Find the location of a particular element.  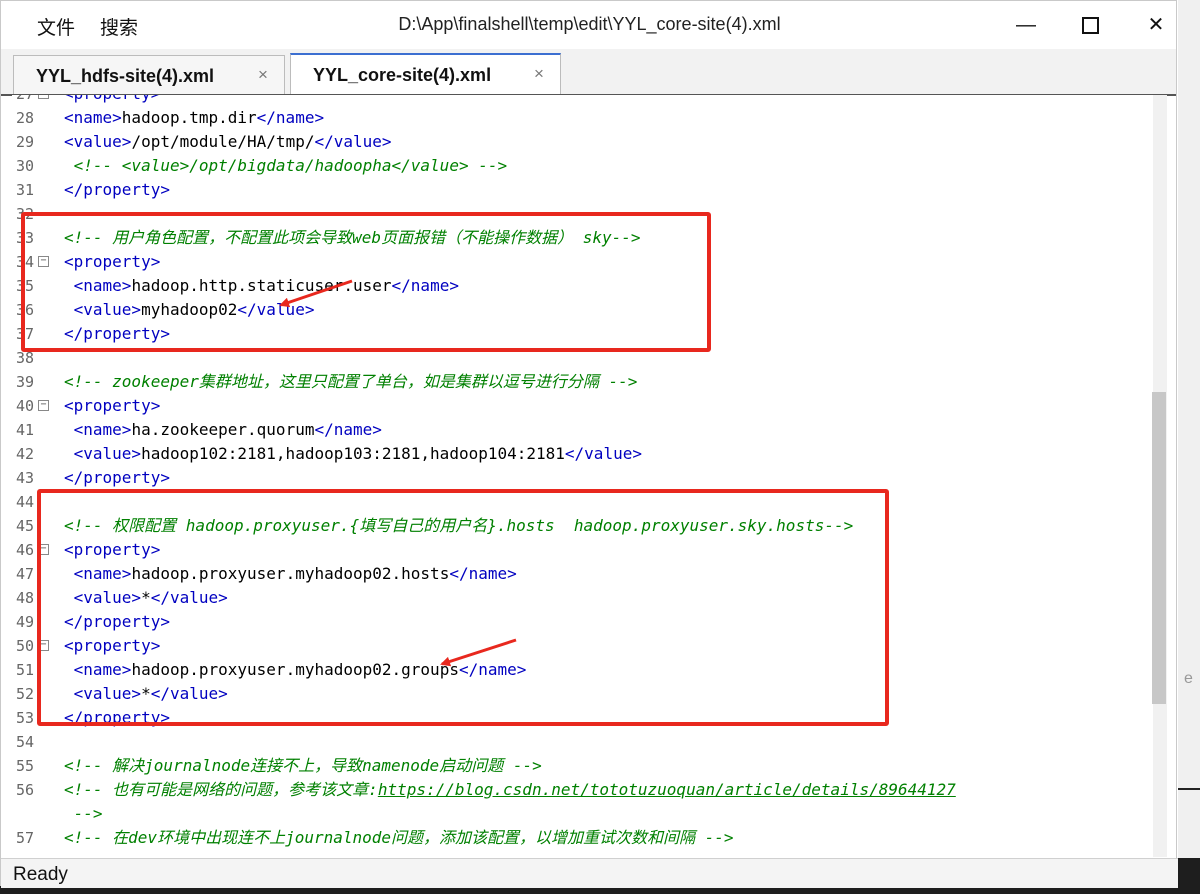

line-number: 43 is located at coordinates (25, 478).